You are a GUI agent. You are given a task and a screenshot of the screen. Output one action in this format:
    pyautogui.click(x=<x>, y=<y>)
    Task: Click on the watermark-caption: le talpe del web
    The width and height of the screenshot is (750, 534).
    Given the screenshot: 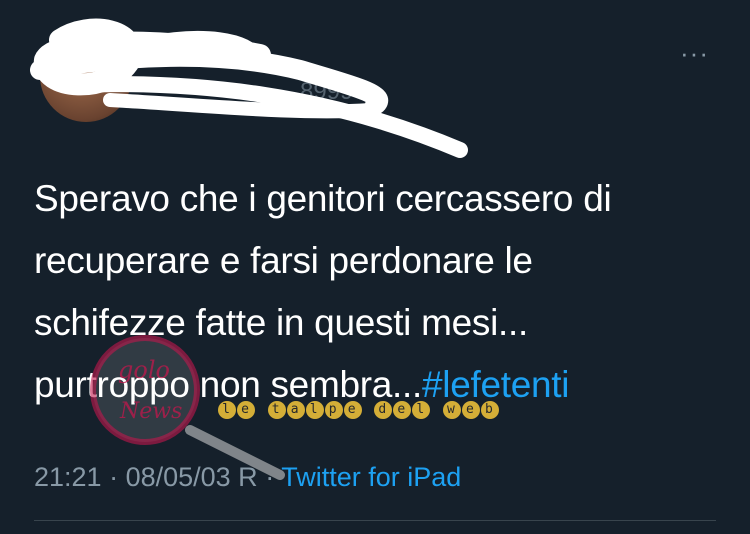 What is the action you would take?
    pyautogui.click(x=359, y=408)
    